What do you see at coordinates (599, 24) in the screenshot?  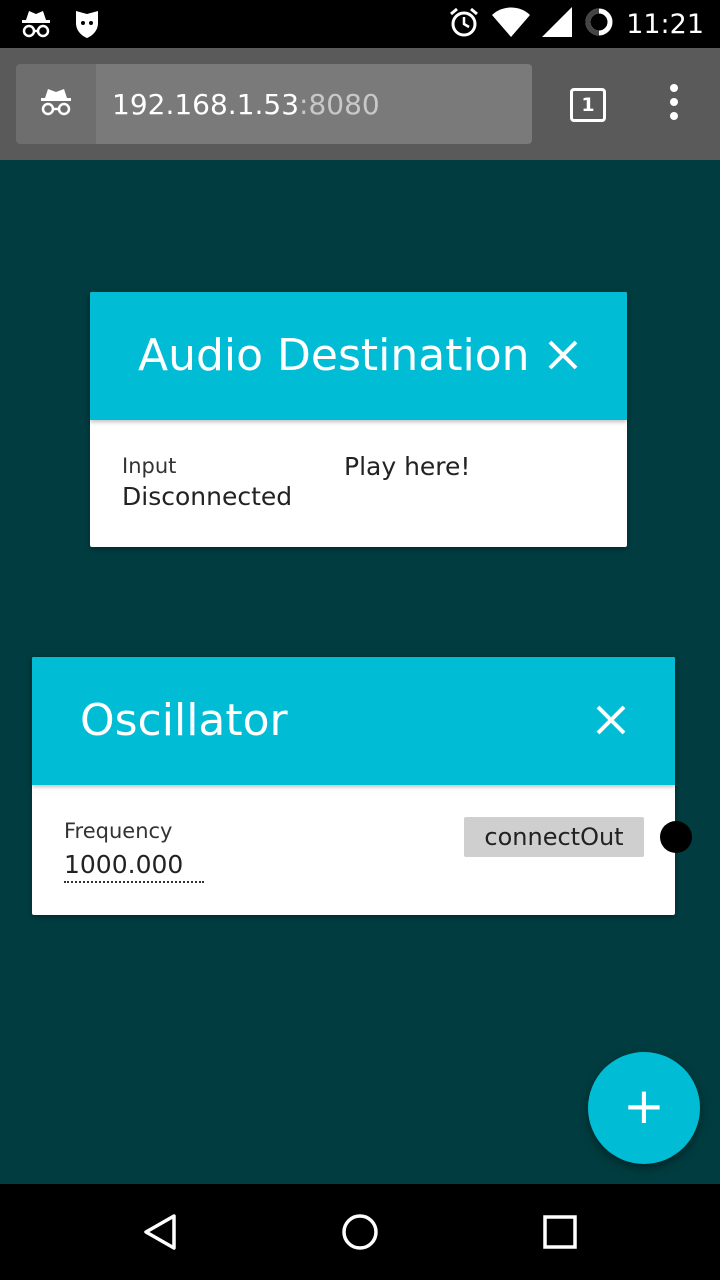 I see `battery-icon` at bounding box center [599, 24].